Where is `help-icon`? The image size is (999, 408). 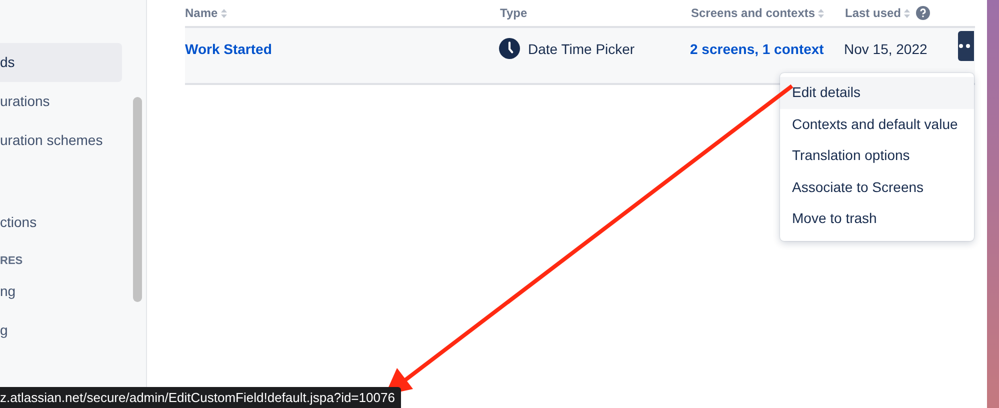 help-icon is located at coordinates (923, 13).